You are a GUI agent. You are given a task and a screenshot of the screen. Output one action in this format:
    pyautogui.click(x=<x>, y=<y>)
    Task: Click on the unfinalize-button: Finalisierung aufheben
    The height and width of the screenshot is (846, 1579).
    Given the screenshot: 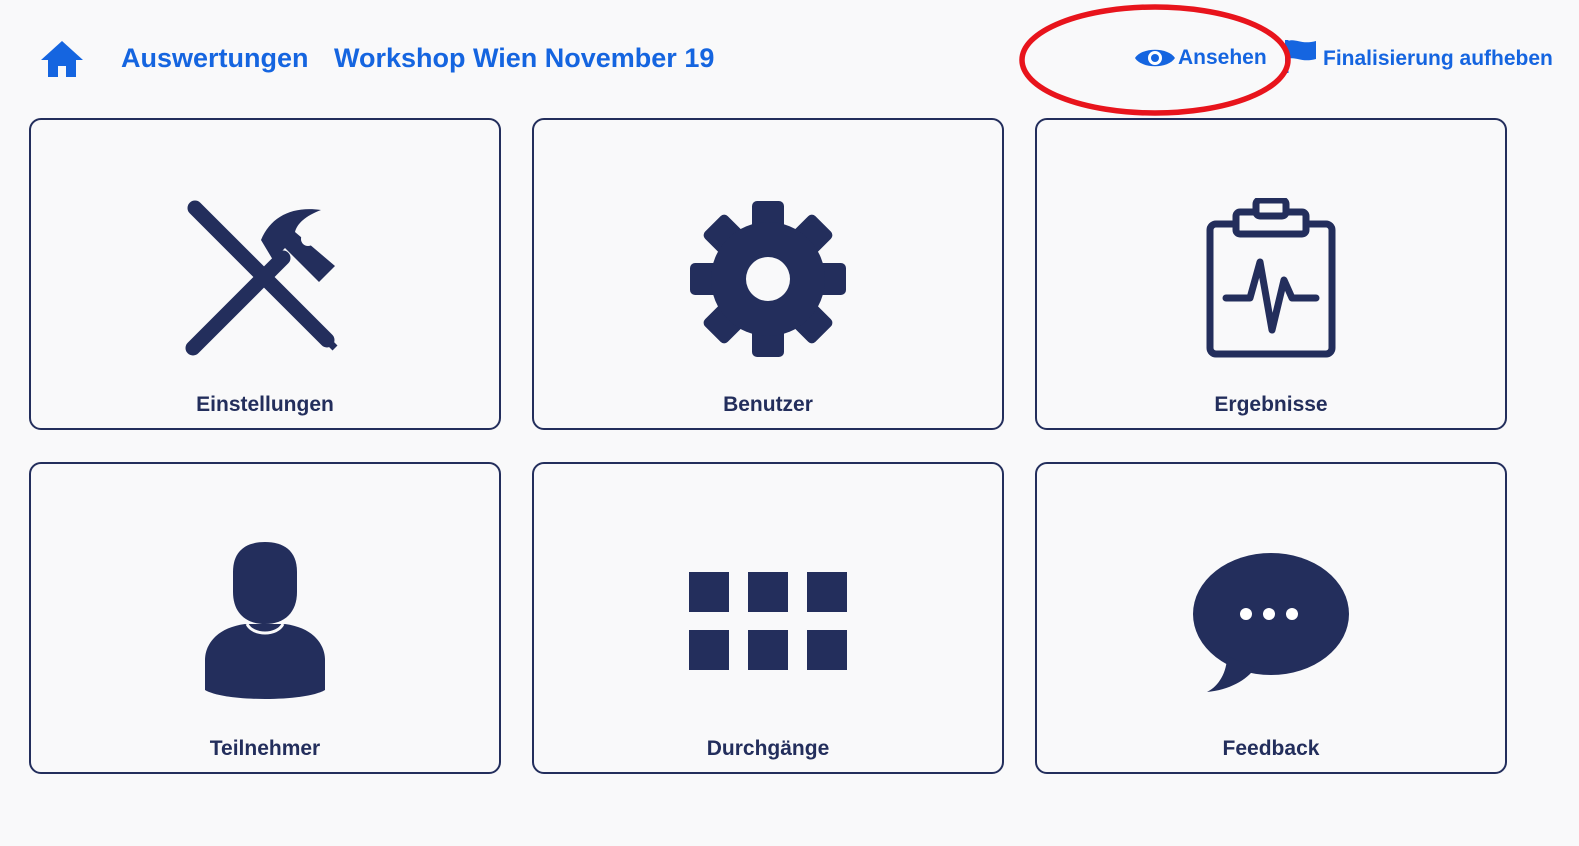 What is the action you would take?
    pyautogui.click(x=1418, y=56)
    